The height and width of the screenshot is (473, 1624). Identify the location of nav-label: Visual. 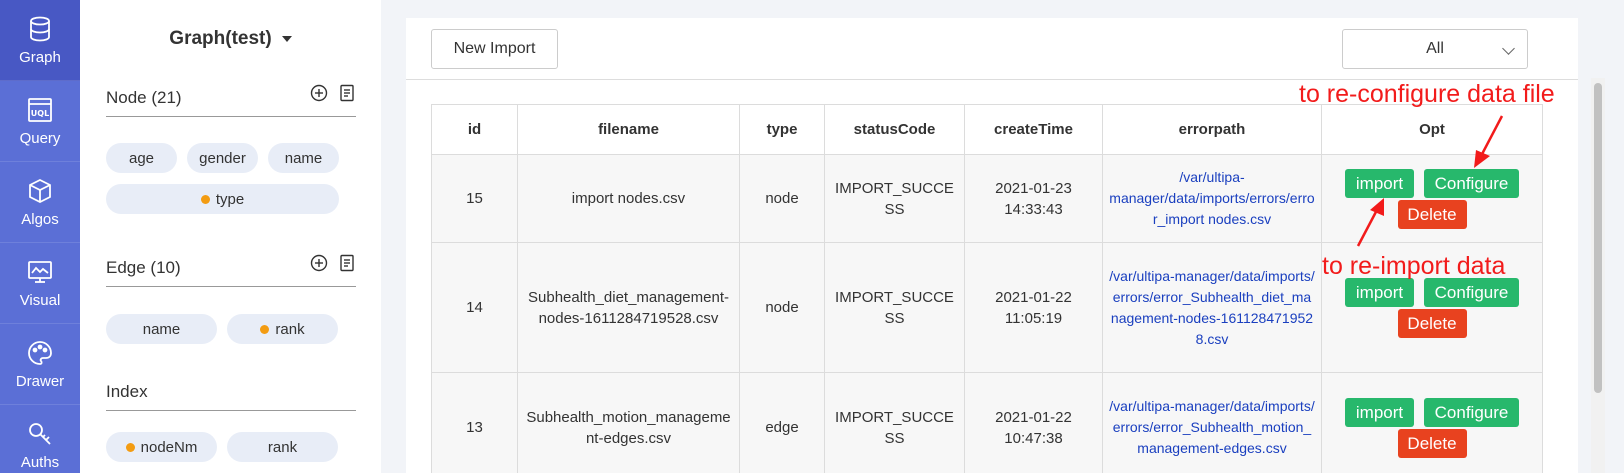
(40, 300).